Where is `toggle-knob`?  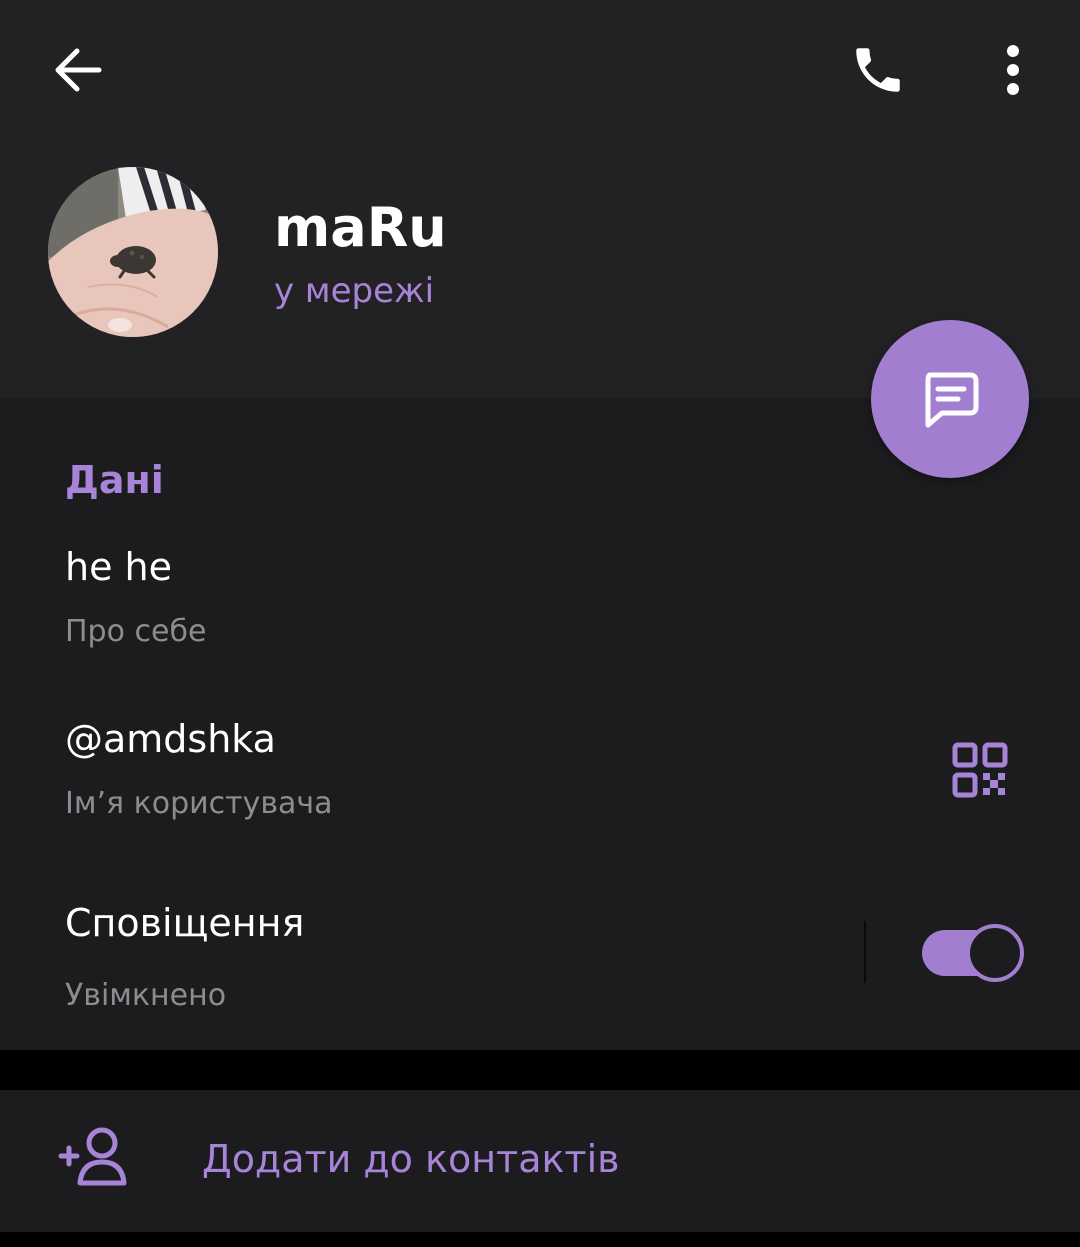
toggle-knob is located at coordinates (995, 953).